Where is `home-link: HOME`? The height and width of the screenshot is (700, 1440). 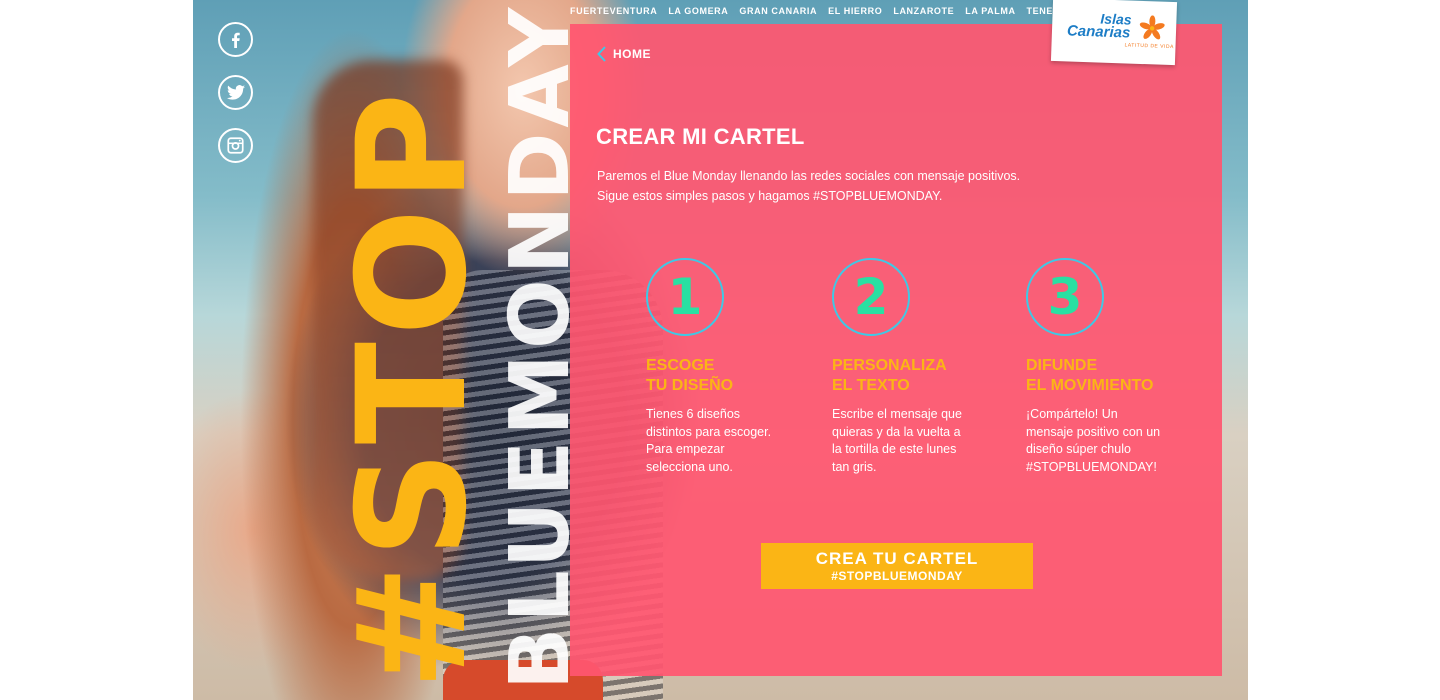
home-link: HOME is located at coordinates (624, 54).